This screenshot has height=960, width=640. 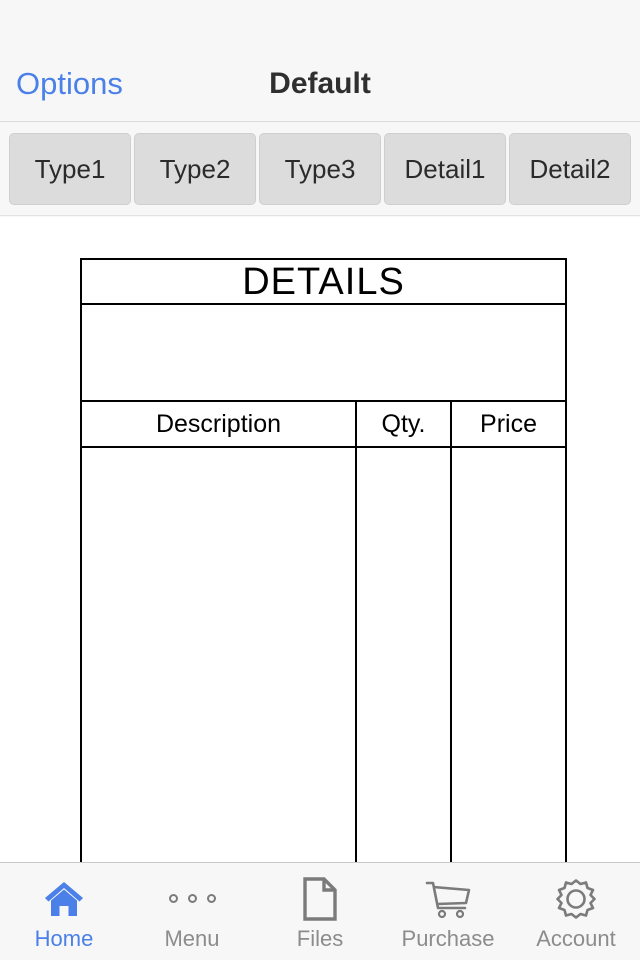 What do you see at coordinates (320, 898) in the screenshot?
I see `document-icon` at bounding box center [320, 898].